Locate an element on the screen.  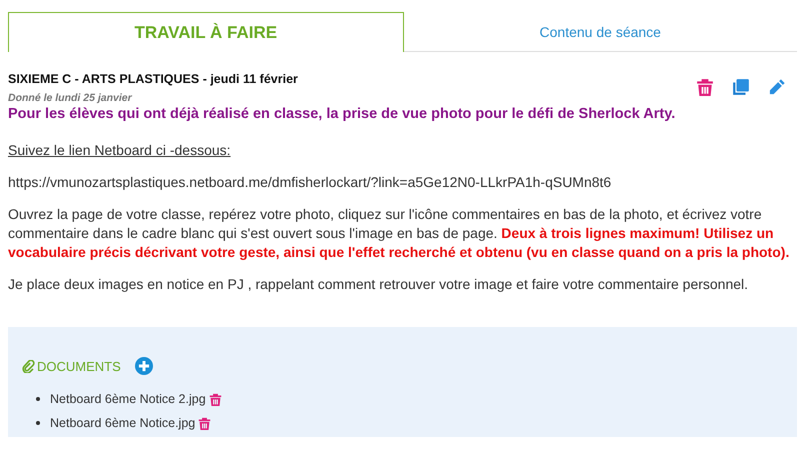
paragraph: Suivez le lien Netboard ci -dessous: is located at coordinates (120, 150).